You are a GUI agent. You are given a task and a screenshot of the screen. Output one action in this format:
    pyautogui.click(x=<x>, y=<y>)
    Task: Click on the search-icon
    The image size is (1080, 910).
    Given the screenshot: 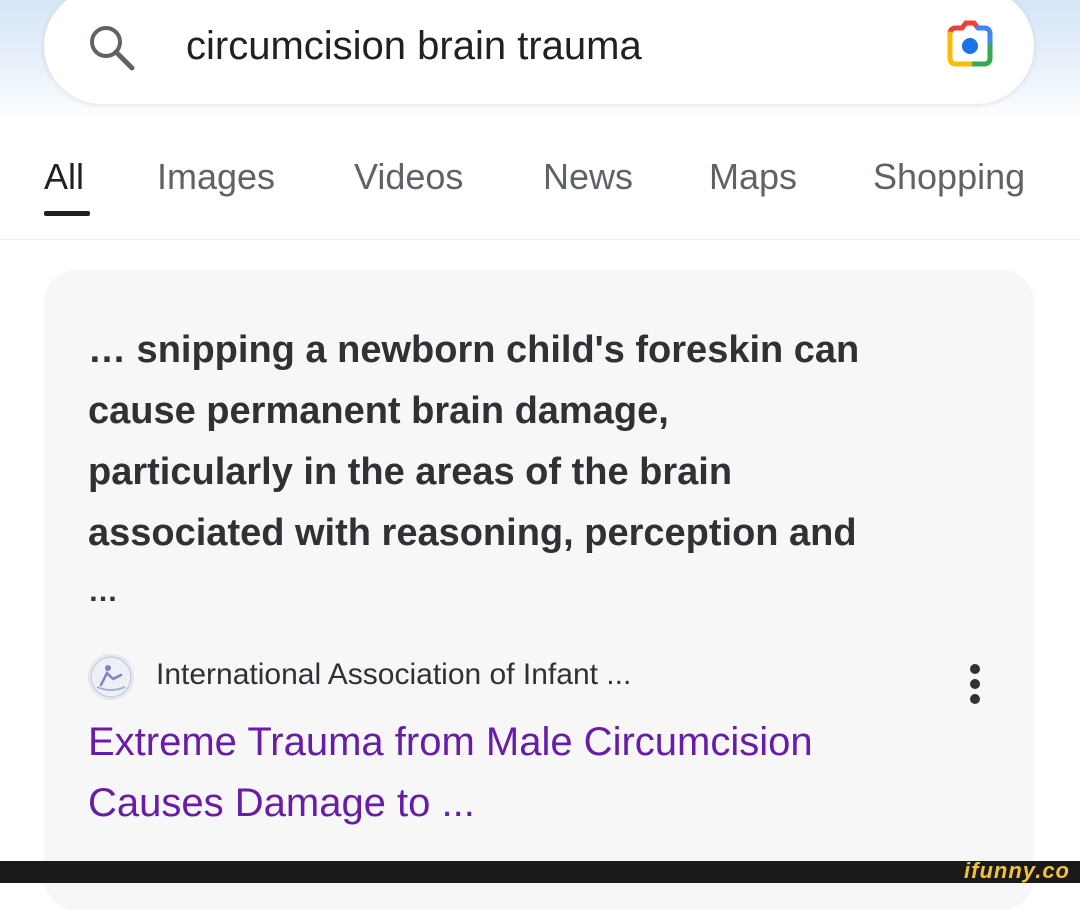 What is the action you would take?
    pyautogui.click(x=111, y=47)
    